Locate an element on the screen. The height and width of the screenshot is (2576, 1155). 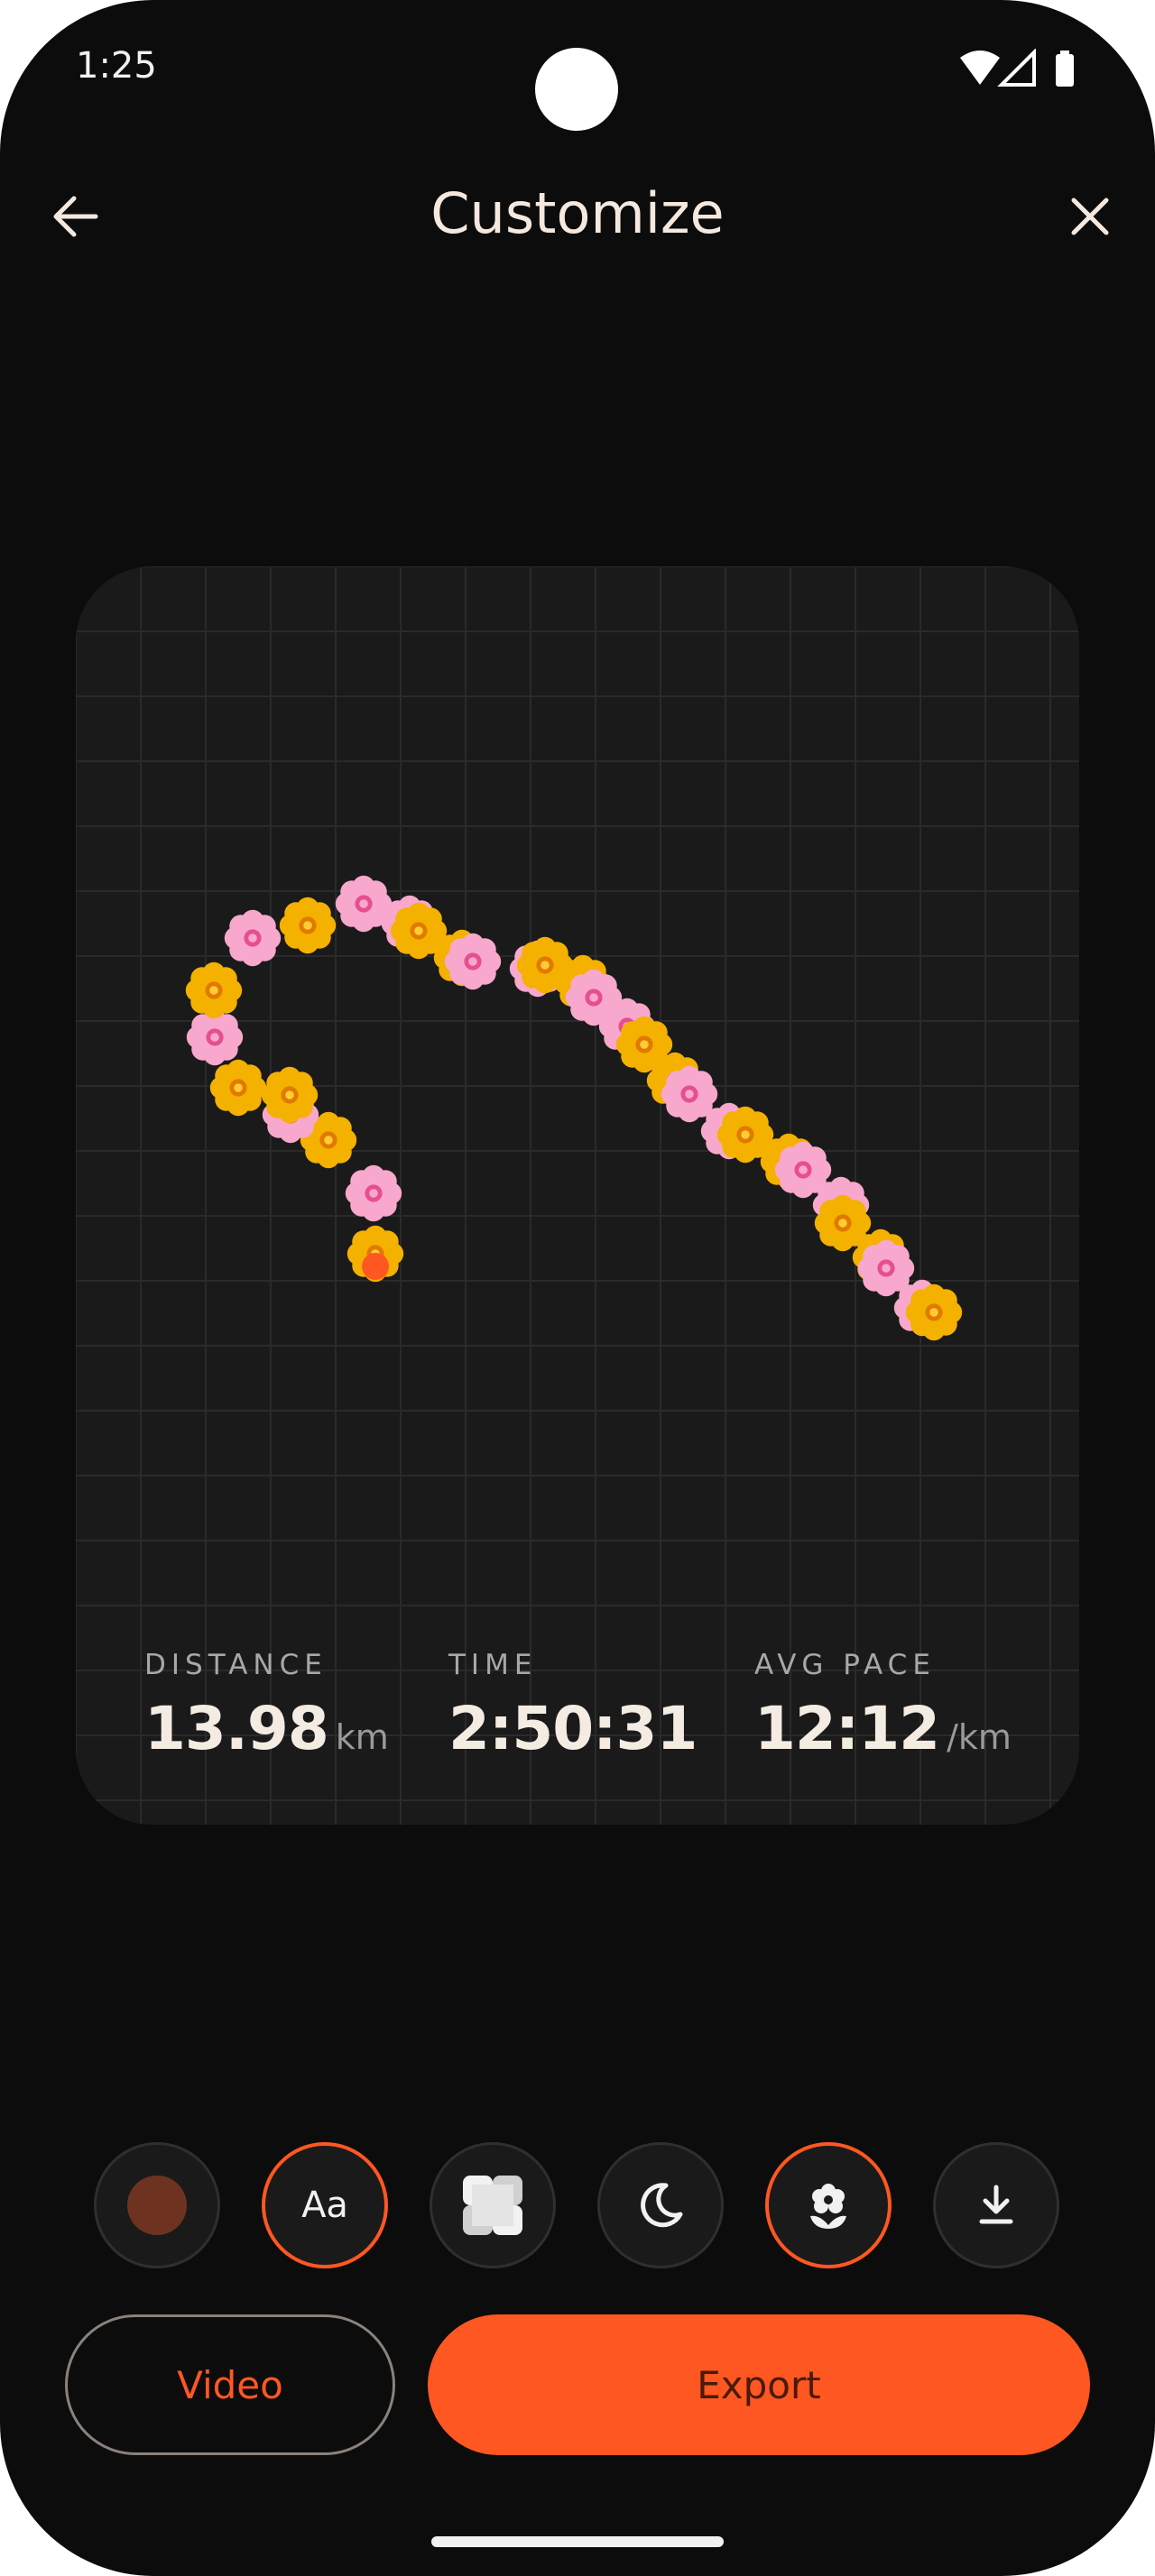
color-swatch is located at coordinates (157, 2206).